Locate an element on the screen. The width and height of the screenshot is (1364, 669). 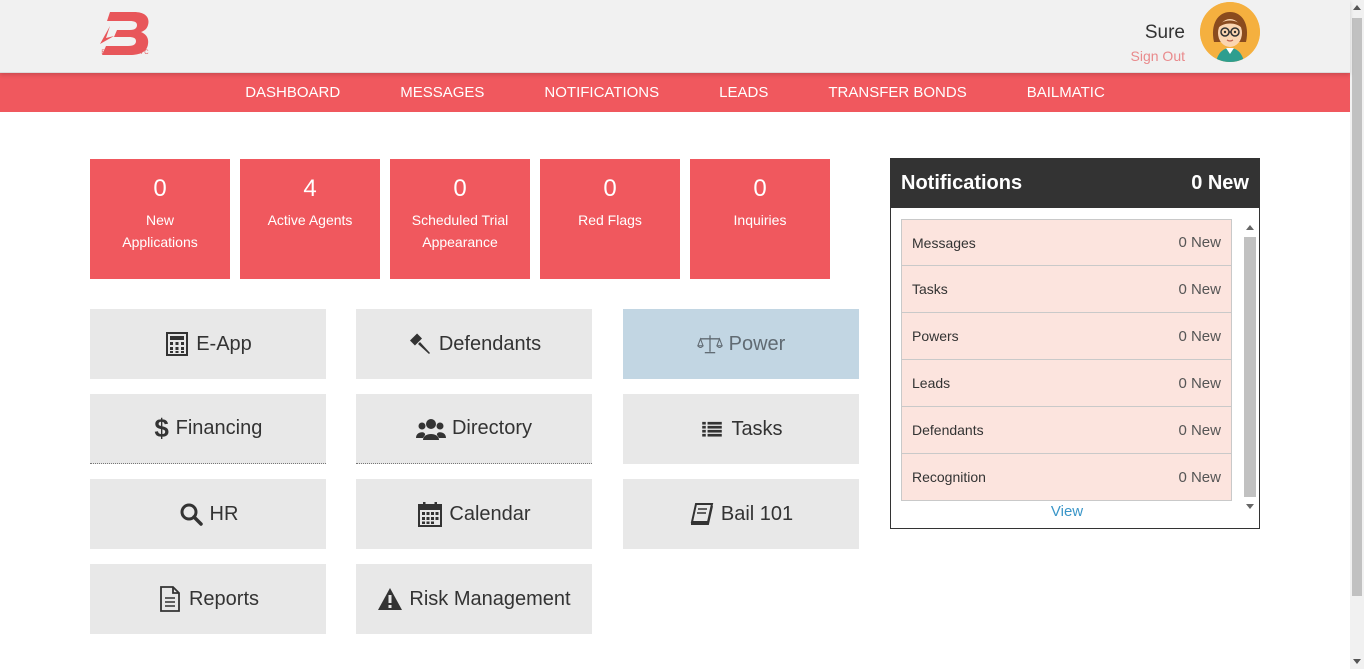
reports-button: Reports is located at coordinates (208, 599).